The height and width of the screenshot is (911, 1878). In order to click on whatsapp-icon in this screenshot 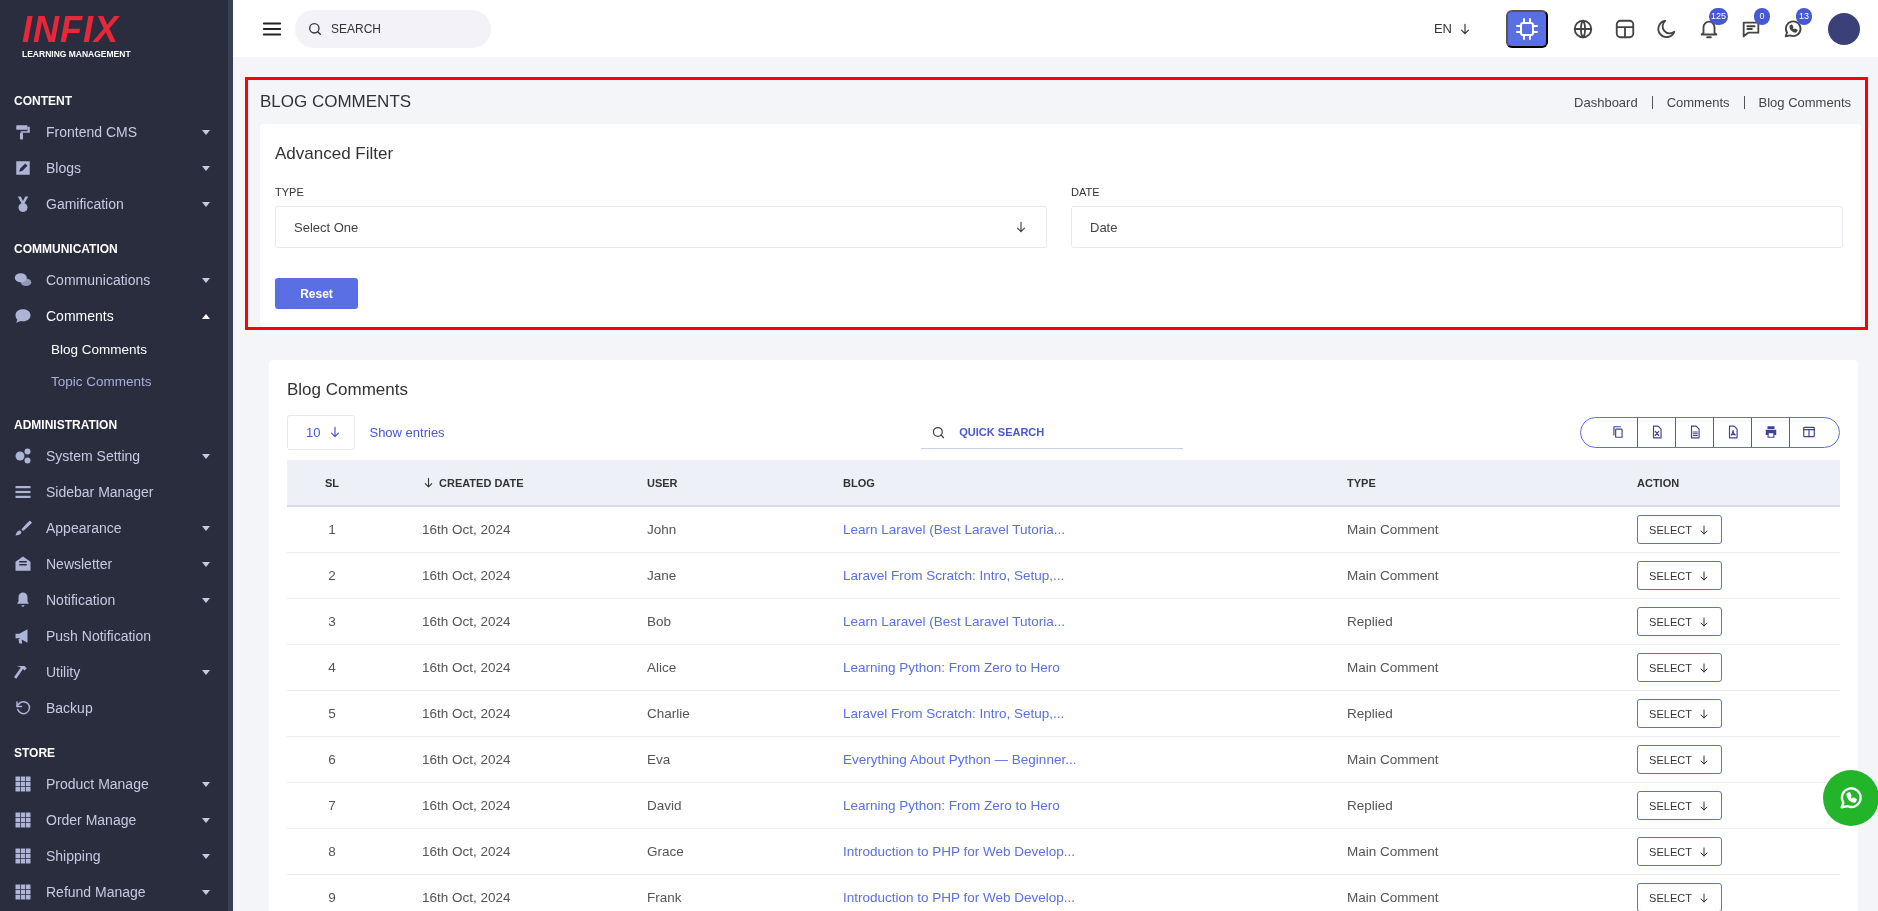, I will do `click(1793, 28)`.